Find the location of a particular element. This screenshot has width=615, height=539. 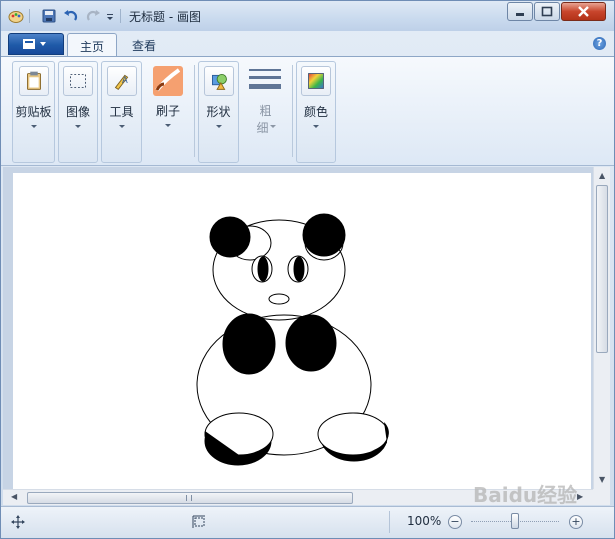

close-icon is located at coordinates (583, 11).